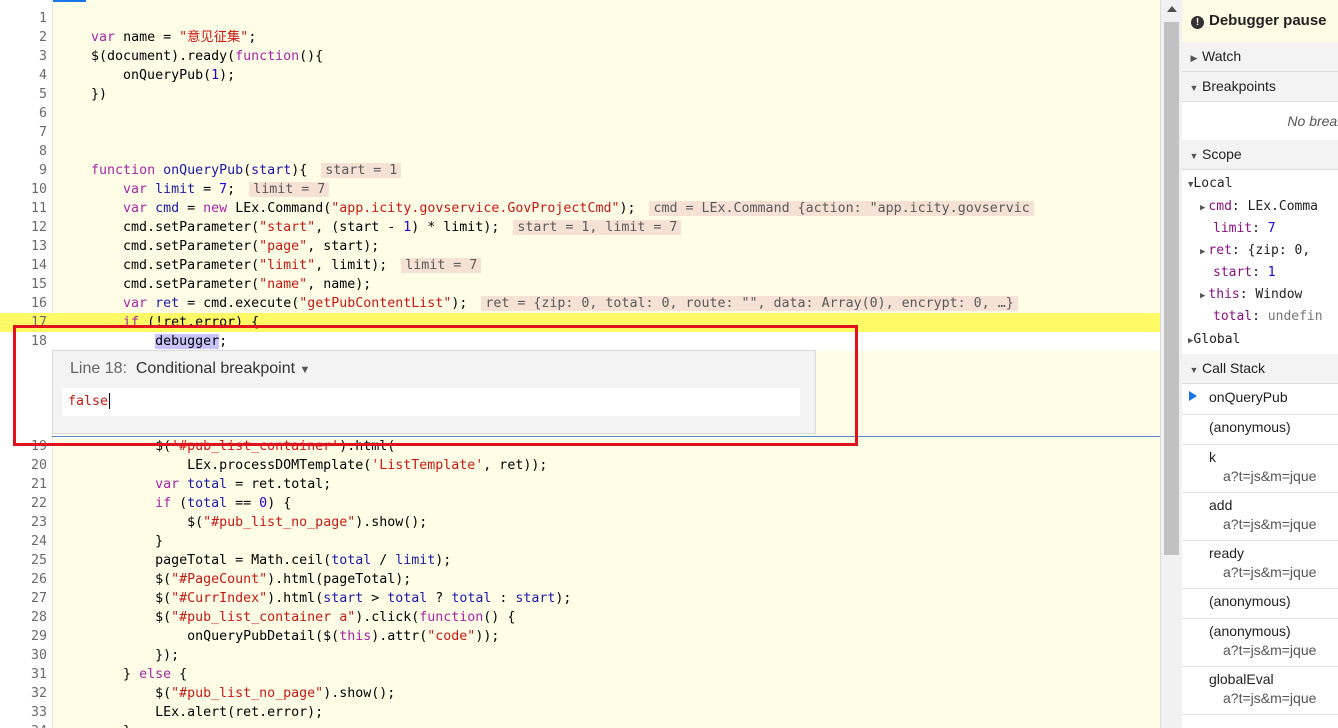 The image size is (1338, 728). What do you see at coordinates (23, 636) in the screenshot?
I see `line-number: 29` at bounding box center [23, 636].